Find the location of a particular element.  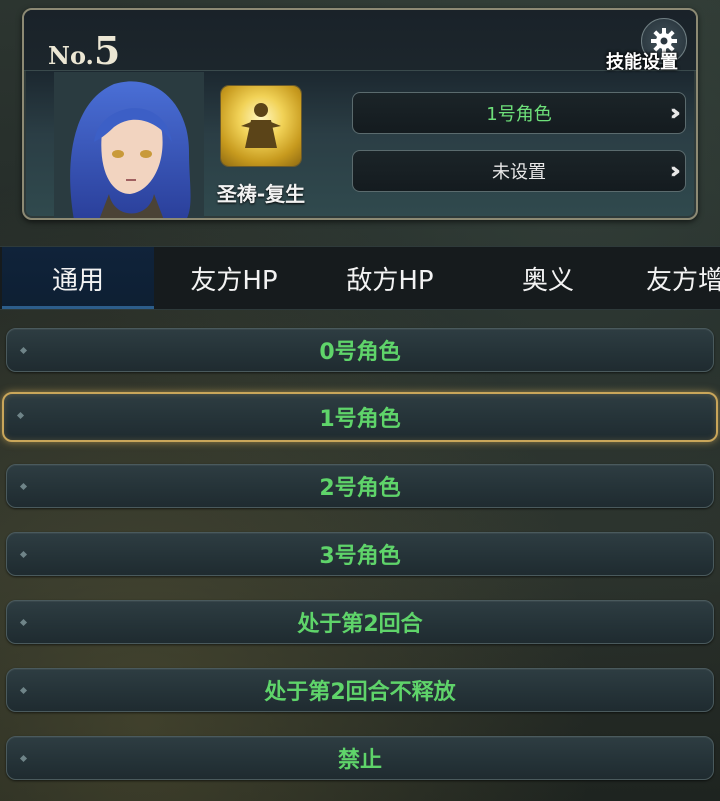

number-prefix: No. is located at coordinates (71, 55).